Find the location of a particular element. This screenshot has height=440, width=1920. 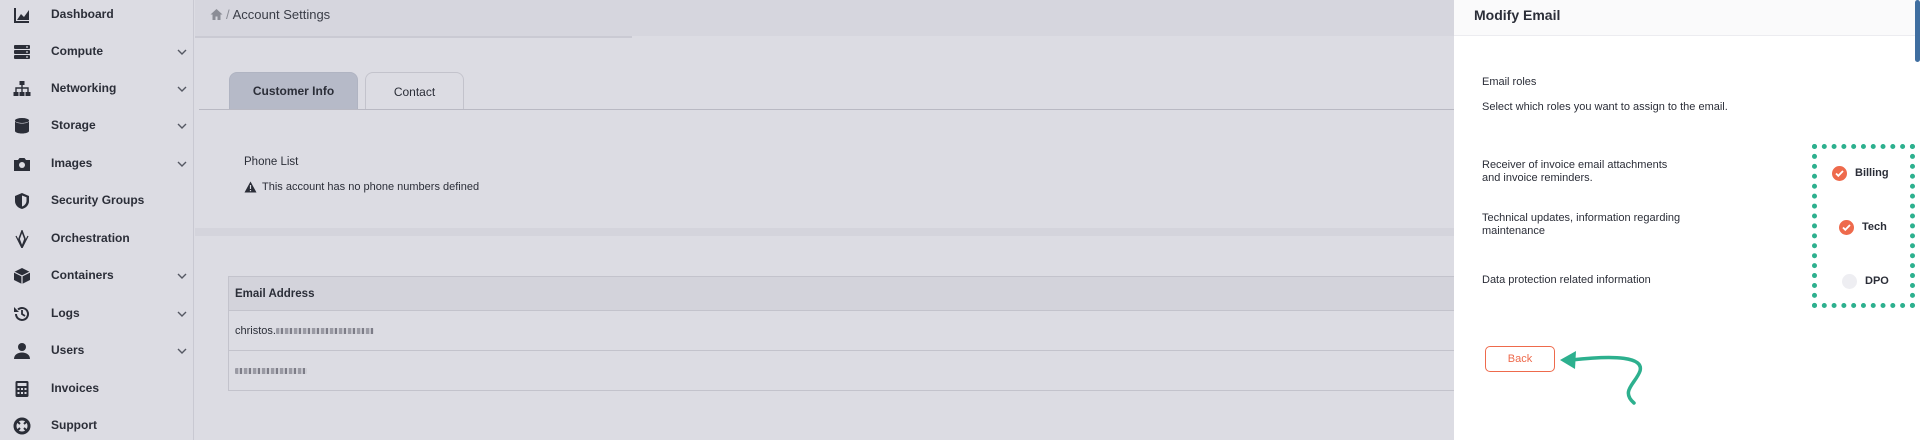

scrollbar-thumb is located at coordinates (1917, 31).